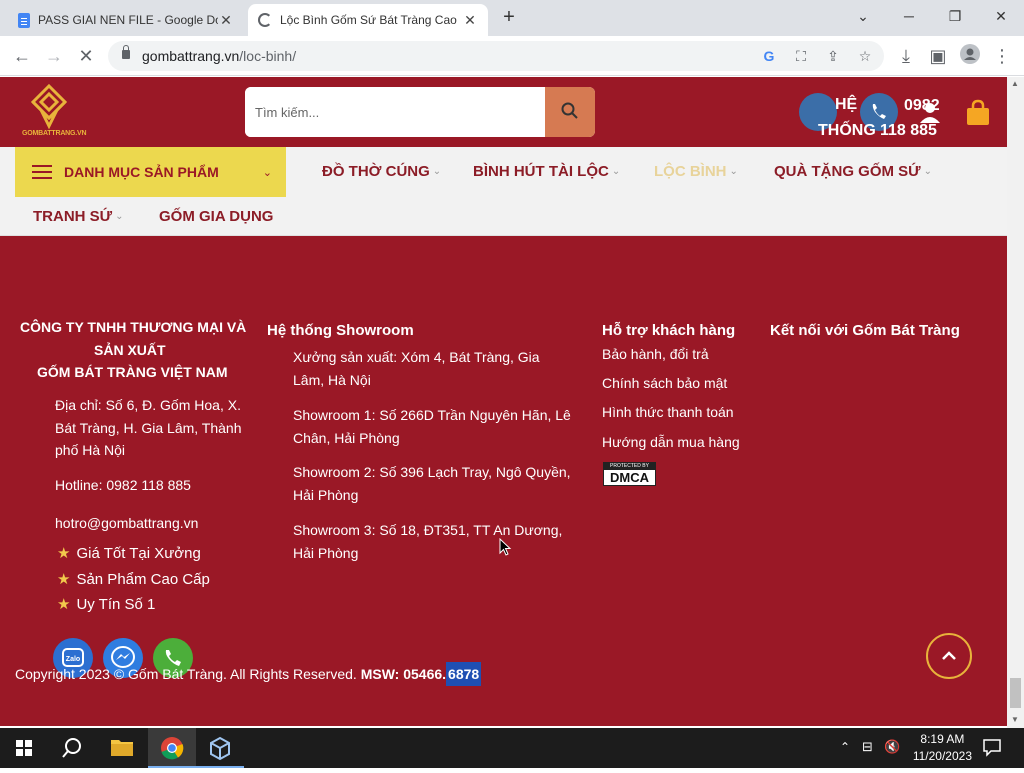 The image size is (1024, 773). What do you see at coordinates (892, 747) in the screenshot?
I see `volume-muted-icon: 🔇` at bounding box center [892, 747].